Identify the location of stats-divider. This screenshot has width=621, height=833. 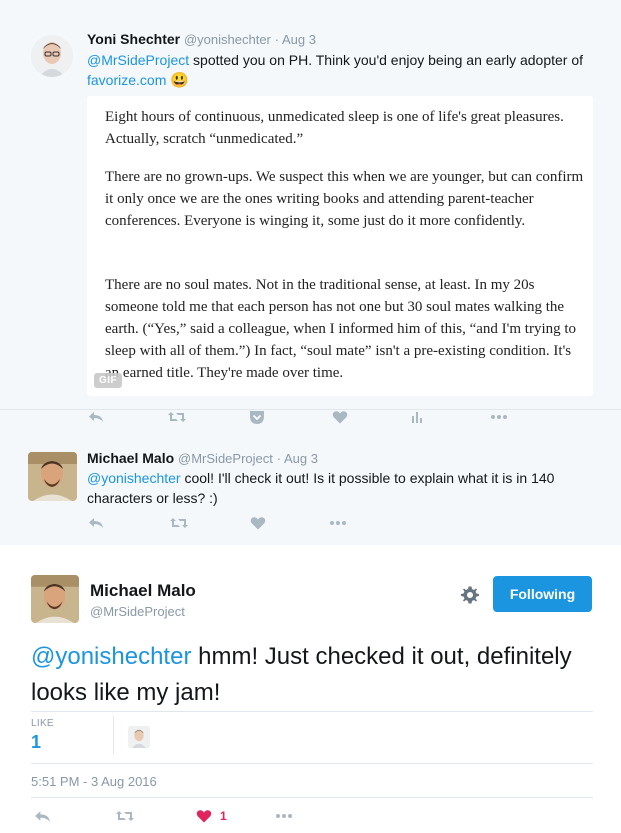
(113, 735).